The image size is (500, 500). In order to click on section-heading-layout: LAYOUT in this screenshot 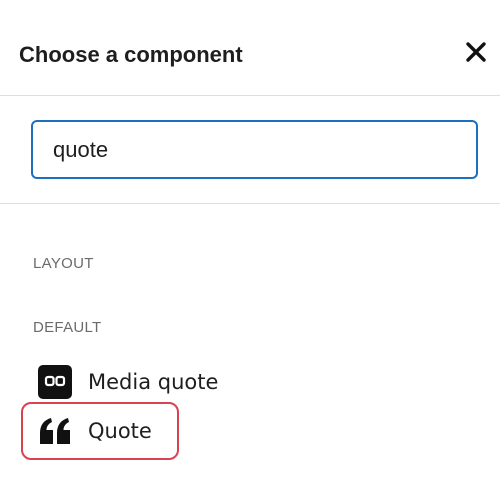, I will do `click(63, 263)`.